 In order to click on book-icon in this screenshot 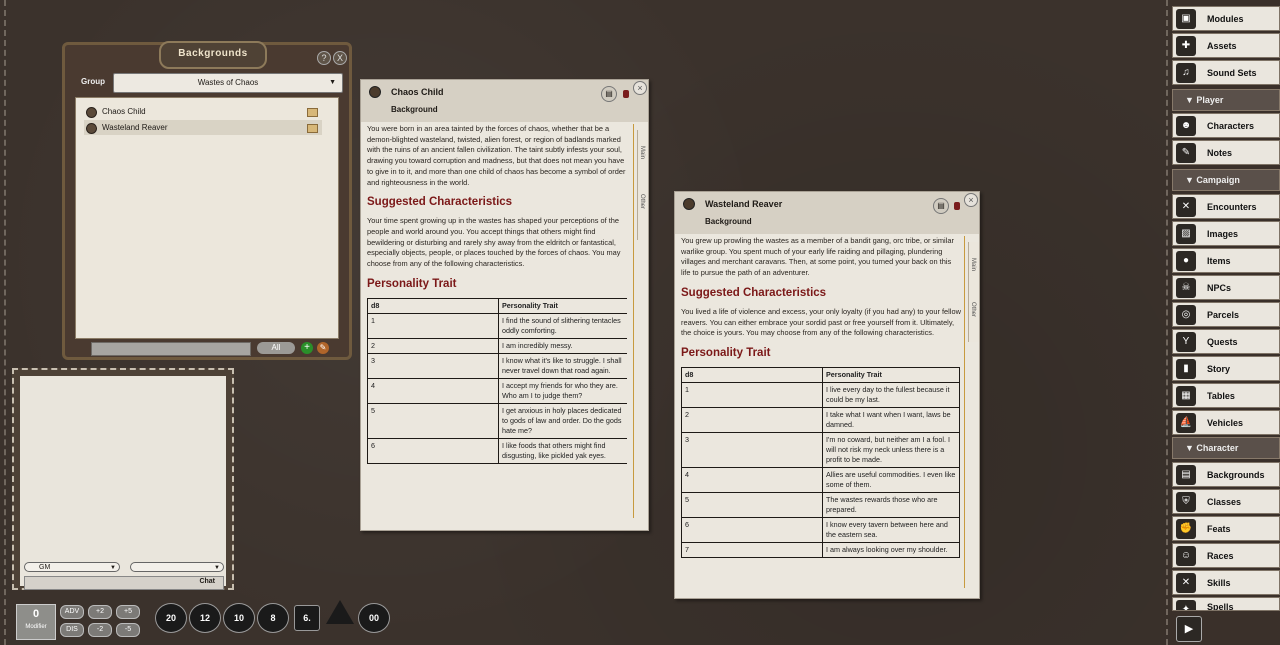, I will do `click(312, 128)`.